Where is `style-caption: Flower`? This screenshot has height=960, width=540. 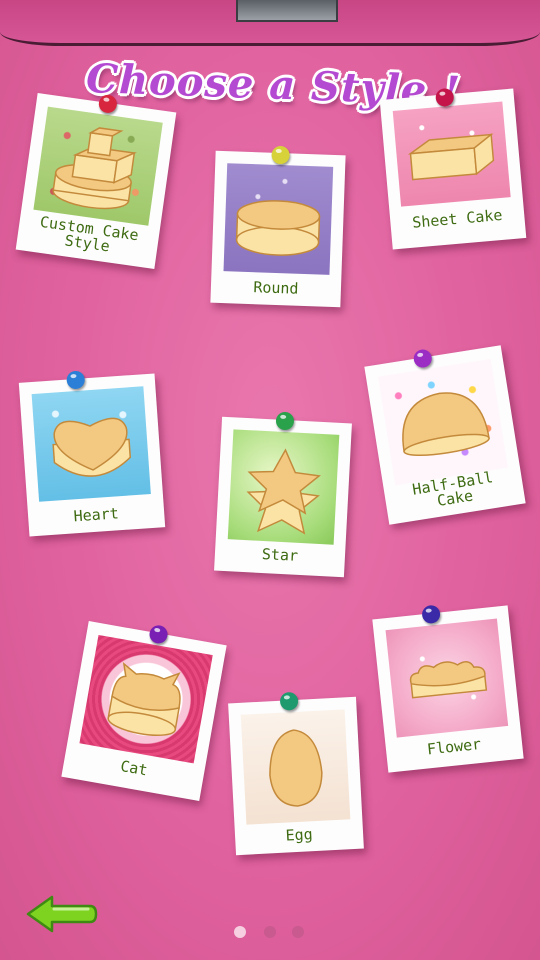 style-caption: Flower is located at coordinates (454, 746).